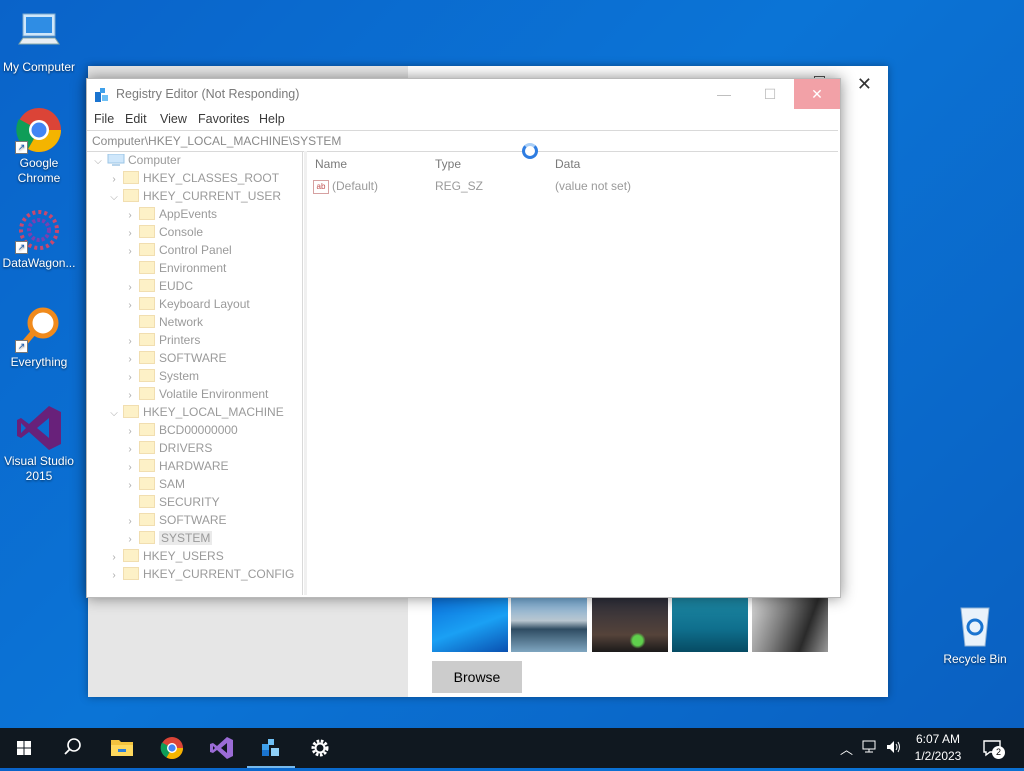  I want to click on tree-node-security: SECURITY, so click(171, 502).